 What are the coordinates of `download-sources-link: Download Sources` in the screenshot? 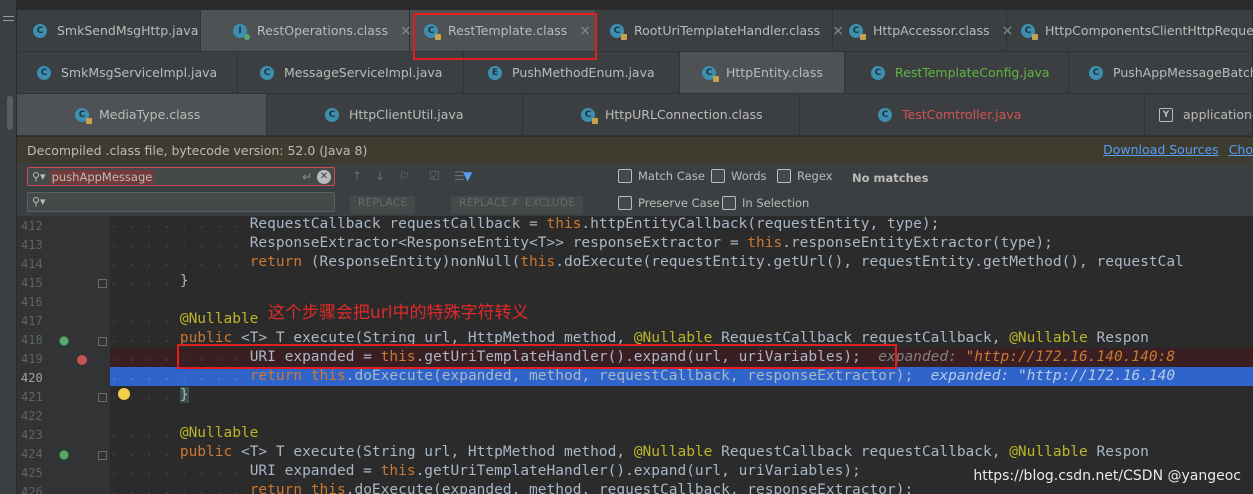 It's located at (1161, 149).